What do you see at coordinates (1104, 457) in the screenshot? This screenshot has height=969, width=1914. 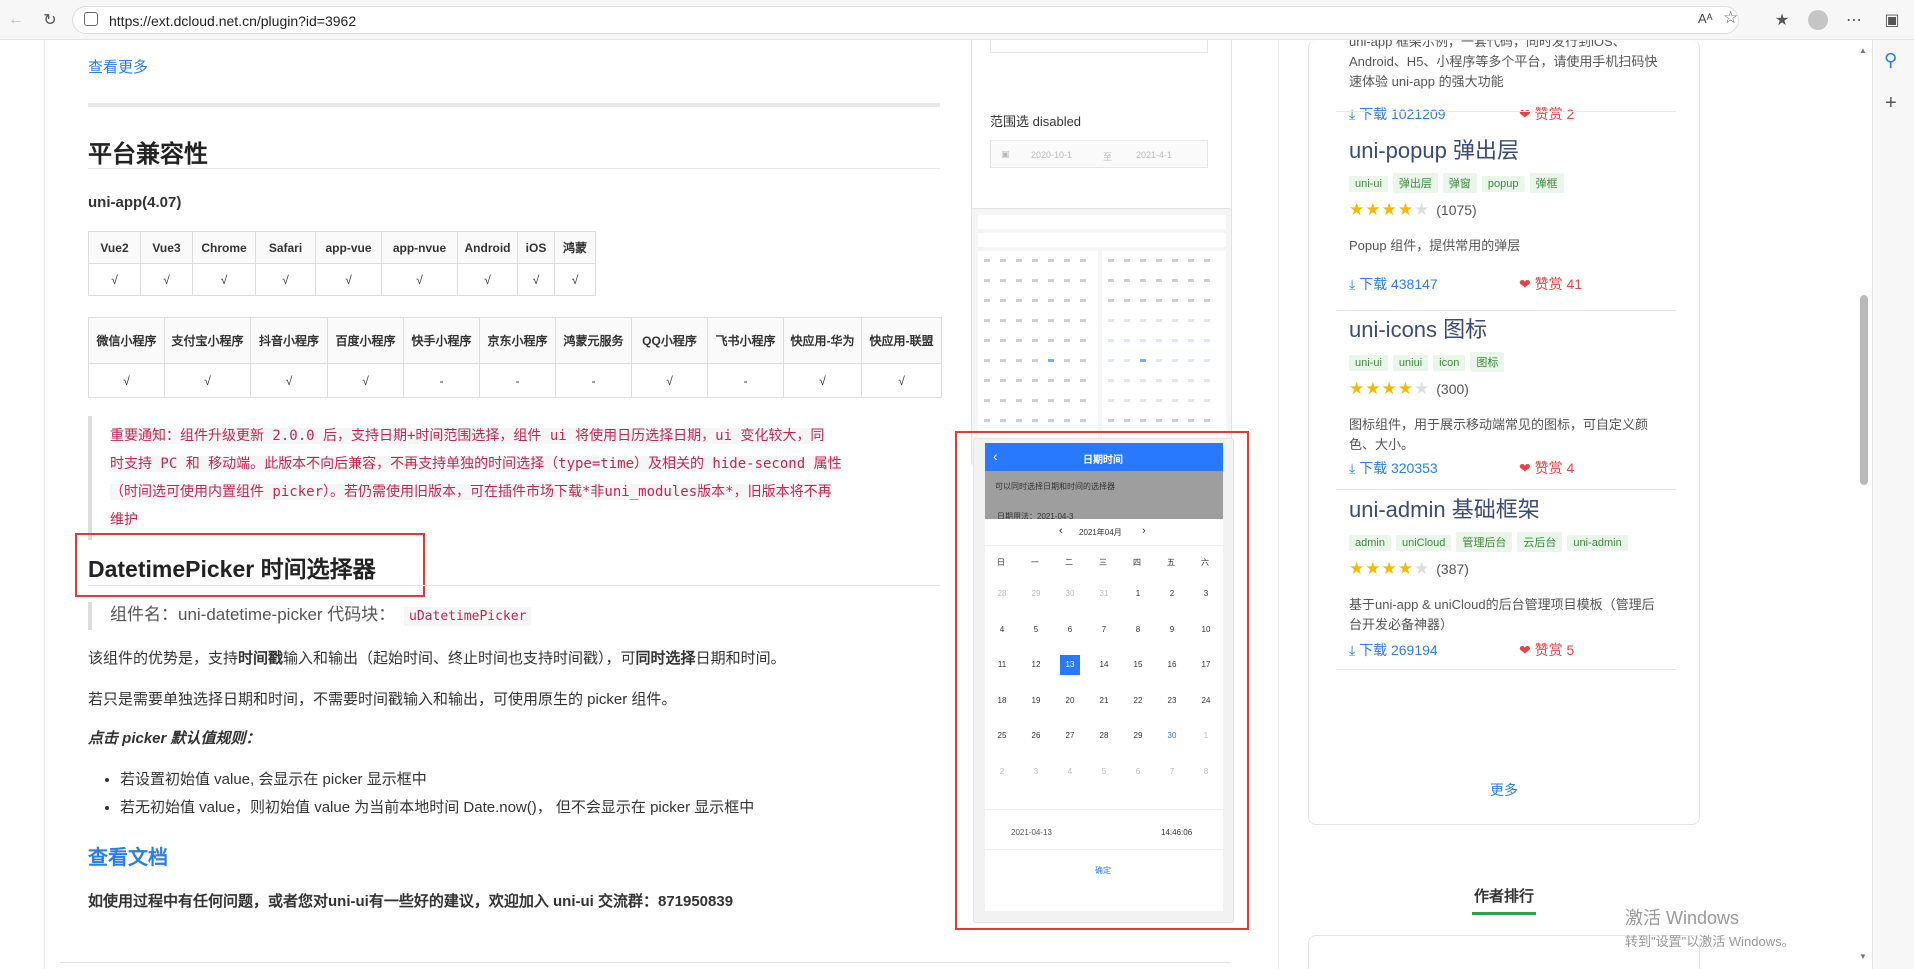 I see `picker-header: ‹ 日期时间` at bounding box center [1104, 457].